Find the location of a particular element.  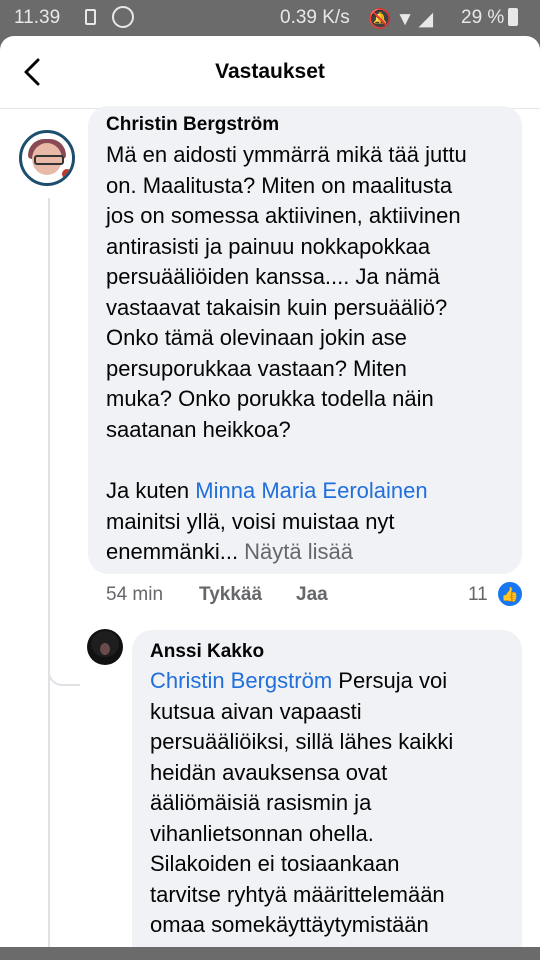

comment-timestamp: 54 min is located at coordinates (135, 594).